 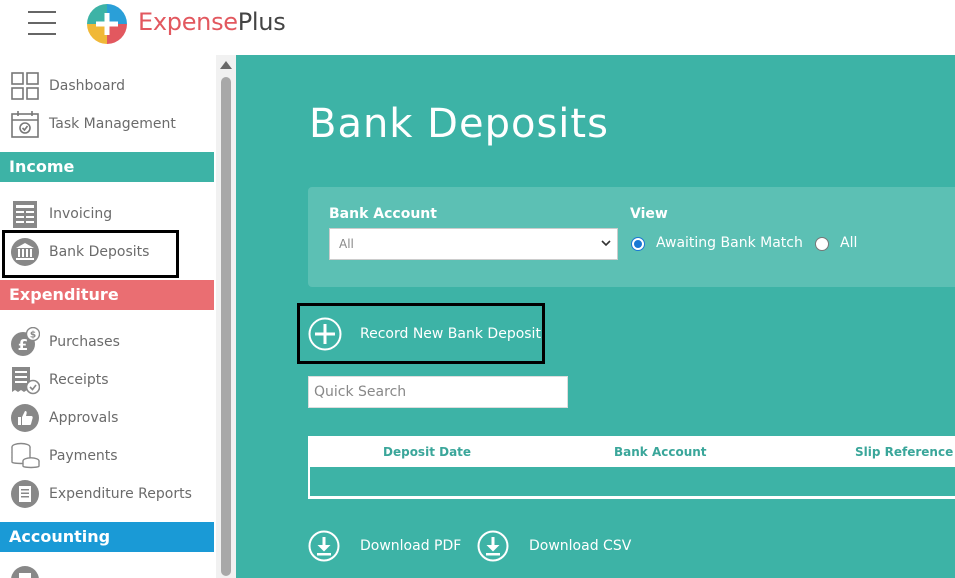 I want to click on bank-account-select-value: All, so click(x=346, y=244).